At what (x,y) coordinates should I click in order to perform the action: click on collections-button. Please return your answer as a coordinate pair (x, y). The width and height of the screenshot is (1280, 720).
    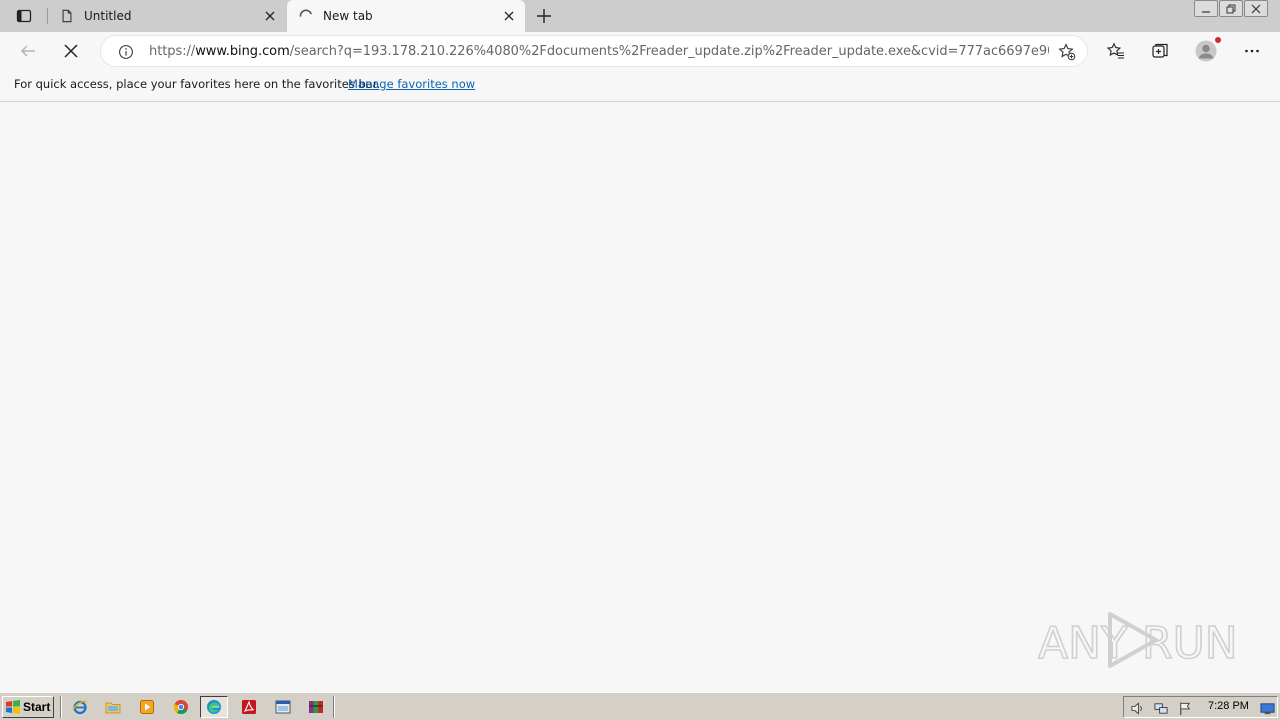
    Looking at the image, I should click on (1160, 51).